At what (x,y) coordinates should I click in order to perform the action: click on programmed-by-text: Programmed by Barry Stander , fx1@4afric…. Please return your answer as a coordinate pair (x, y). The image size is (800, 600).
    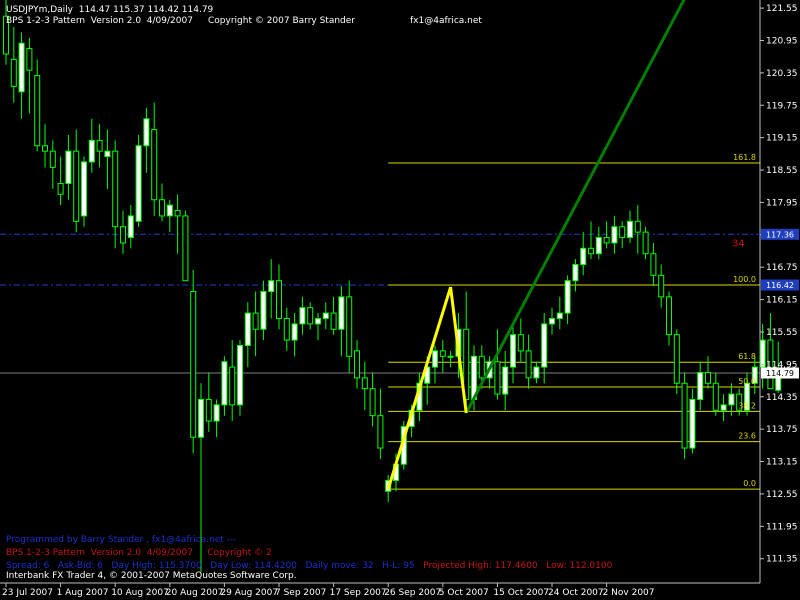
    Looking at the image, I should click on (121, 540).